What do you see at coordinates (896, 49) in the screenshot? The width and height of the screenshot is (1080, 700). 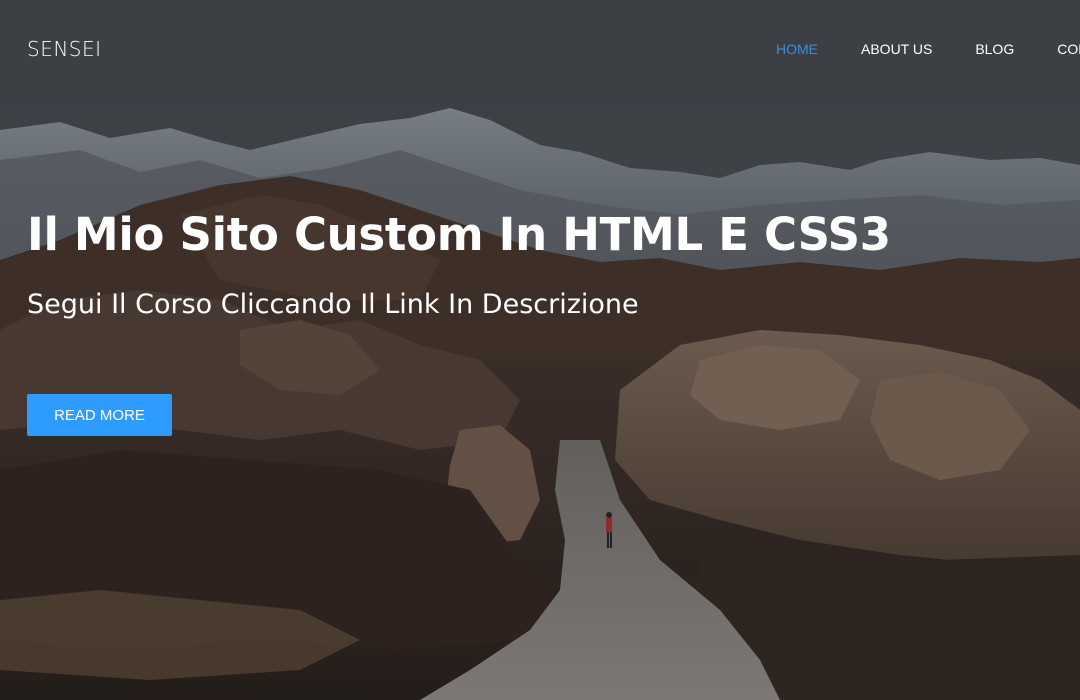 I see `nav-item-about-us: ABOUT US` at bounding box center [896, 49].